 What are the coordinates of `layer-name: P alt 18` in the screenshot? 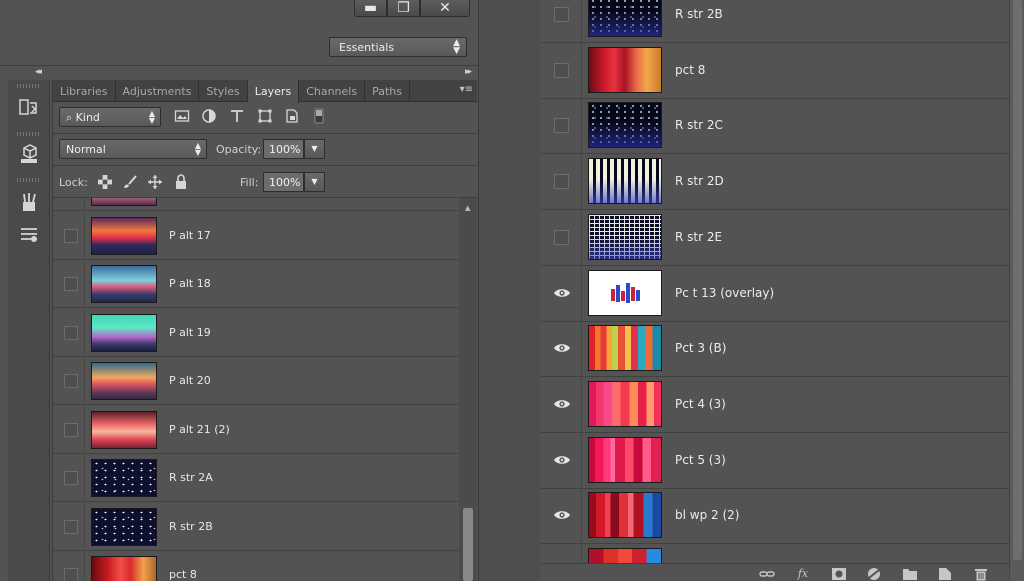 It's located at (190, 283).